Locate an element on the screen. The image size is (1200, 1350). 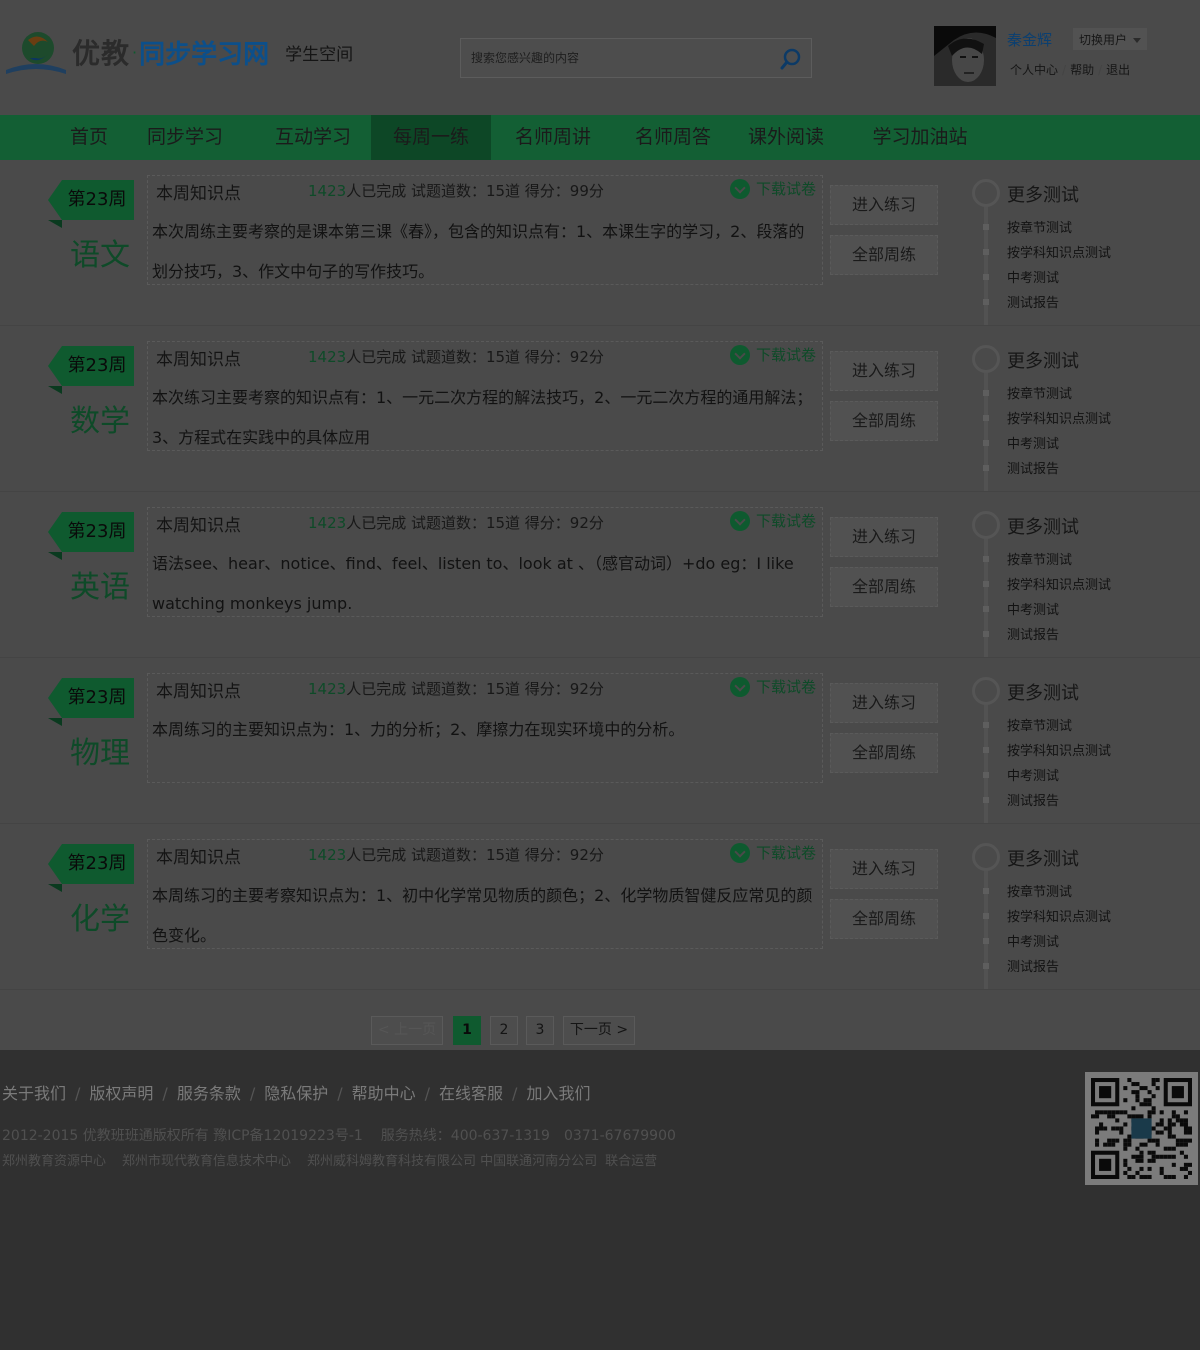
more-tests: 更多测试 按章节测试 按学科知识点测试 中考测试 测试报告 is located at coordinates (1080, 748).